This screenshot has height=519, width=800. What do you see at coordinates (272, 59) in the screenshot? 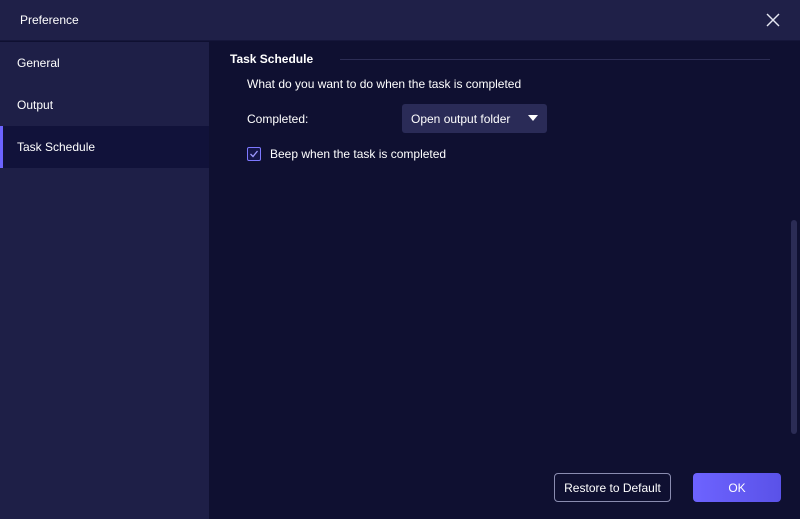
I see `section-title: Task Schedule` at bounding box center [272, 59].